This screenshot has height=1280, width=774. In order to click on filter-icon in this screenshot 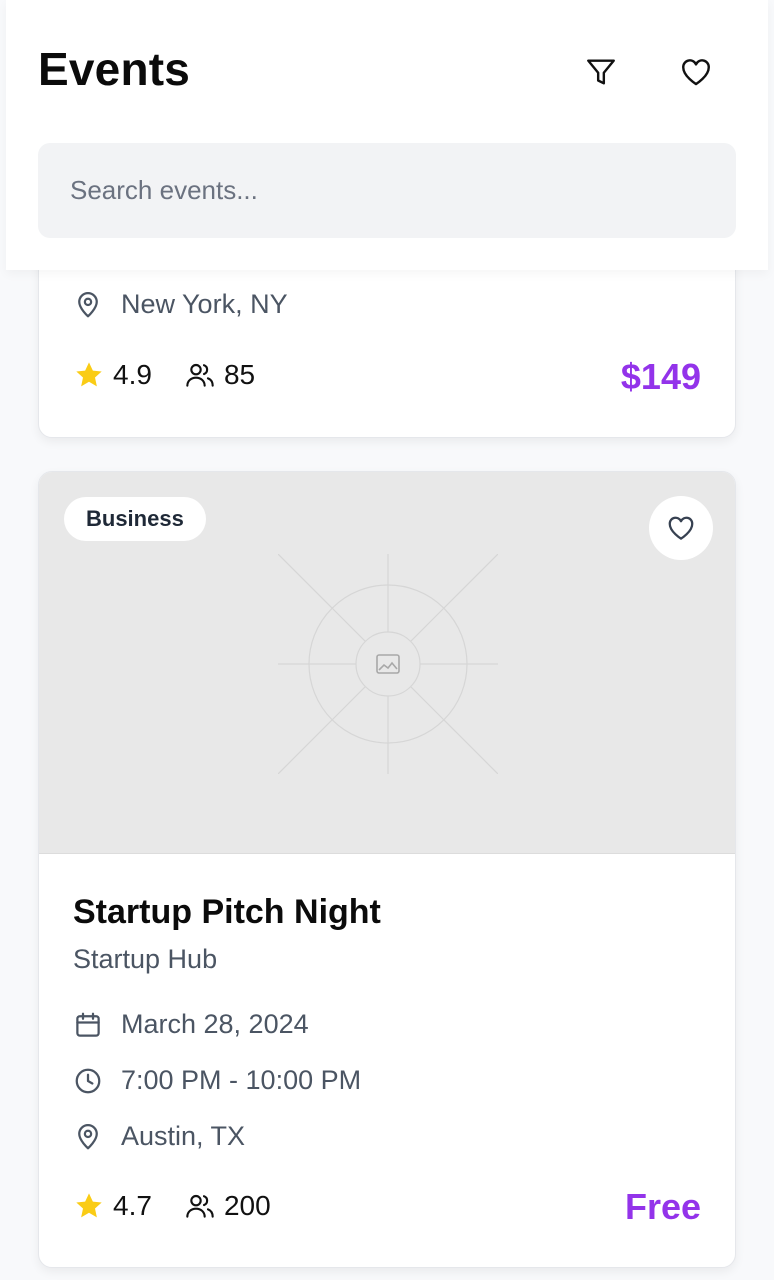, I will do `click(601, 72)`.